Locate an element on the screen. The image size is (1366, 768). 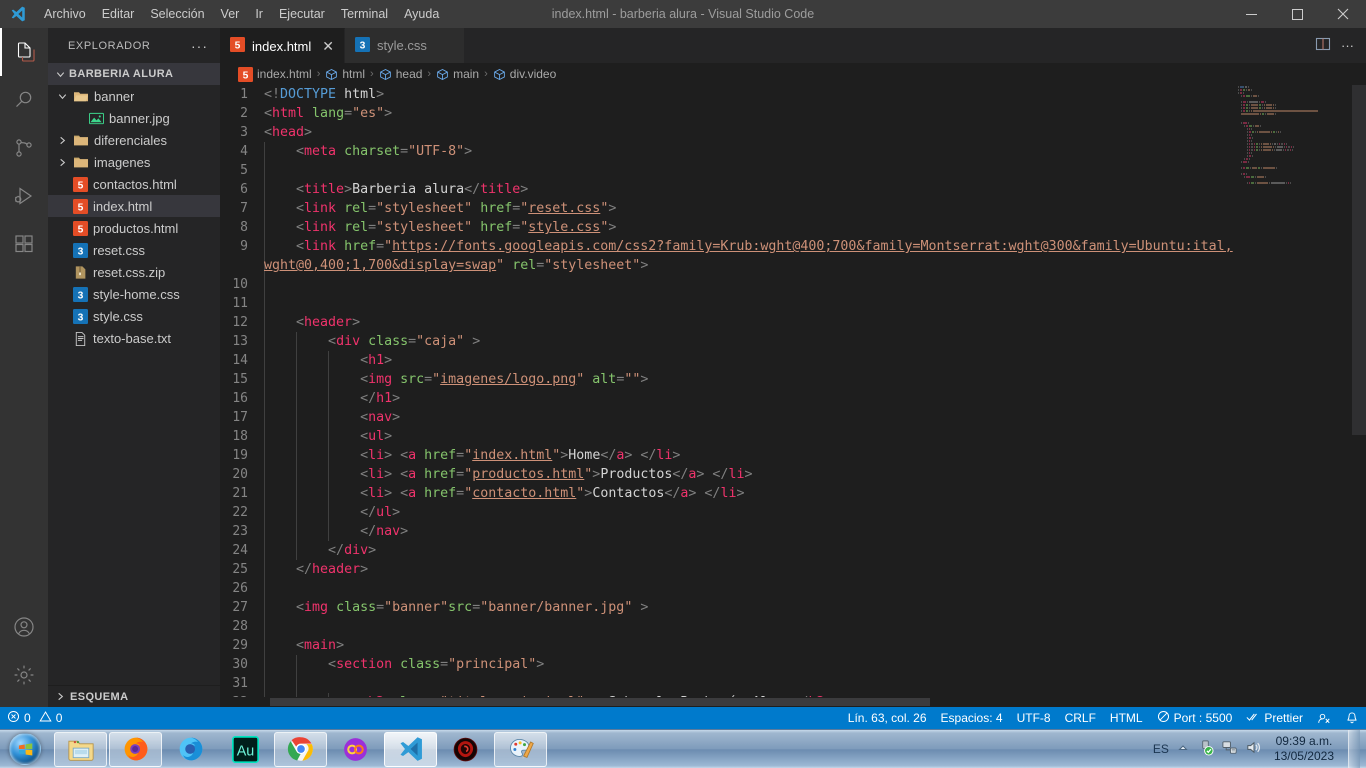
show-desktop-button is located at coordinates (1354, 748).